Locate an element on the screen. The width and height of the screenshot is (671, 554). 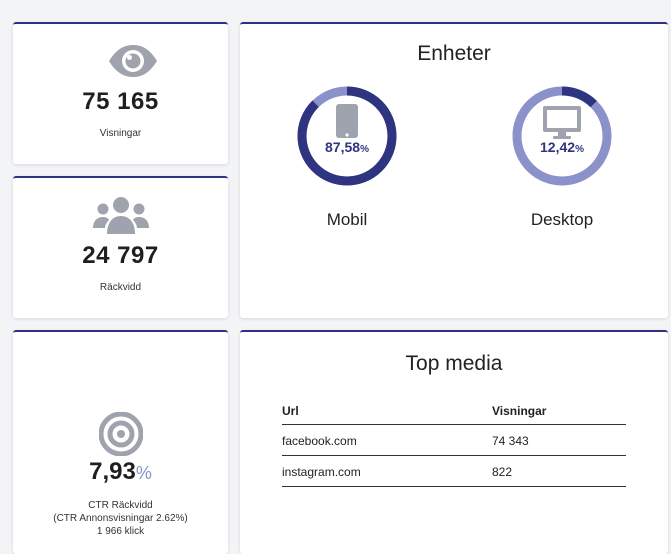
enheter-title: Enheter is located at coordinates (454, 53).